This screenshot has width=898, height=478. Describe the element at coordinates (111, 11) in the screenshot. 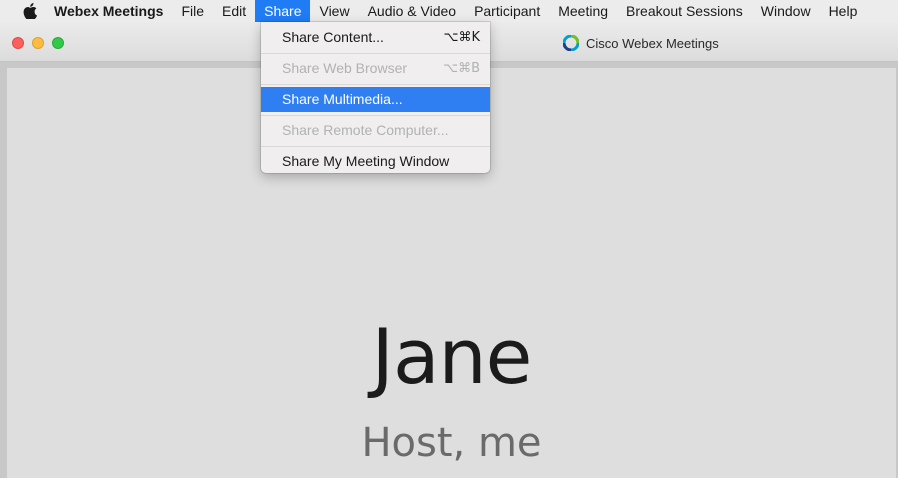

I see `menu-webex-meetings: Webex Meetings` at that location.